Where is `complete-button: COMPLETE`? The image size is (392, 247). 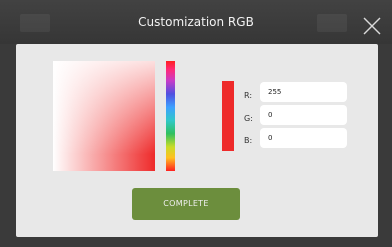 complete-button: COMPLETE is located at coordinates (186, 204).